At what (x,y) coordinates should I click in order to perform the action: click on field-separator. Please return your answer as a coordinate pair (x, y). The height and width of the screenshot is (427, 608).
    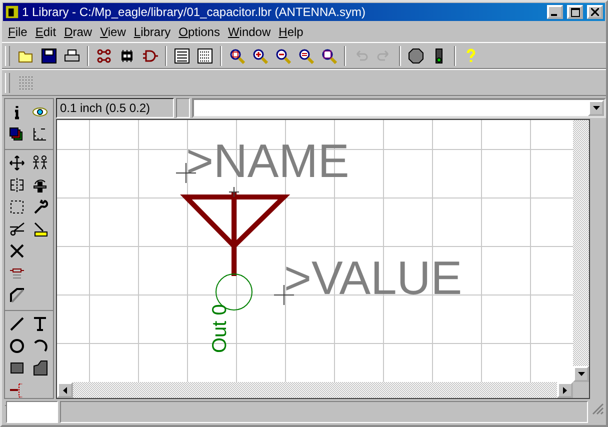
    Looking at the image, I should click on (183, 108).